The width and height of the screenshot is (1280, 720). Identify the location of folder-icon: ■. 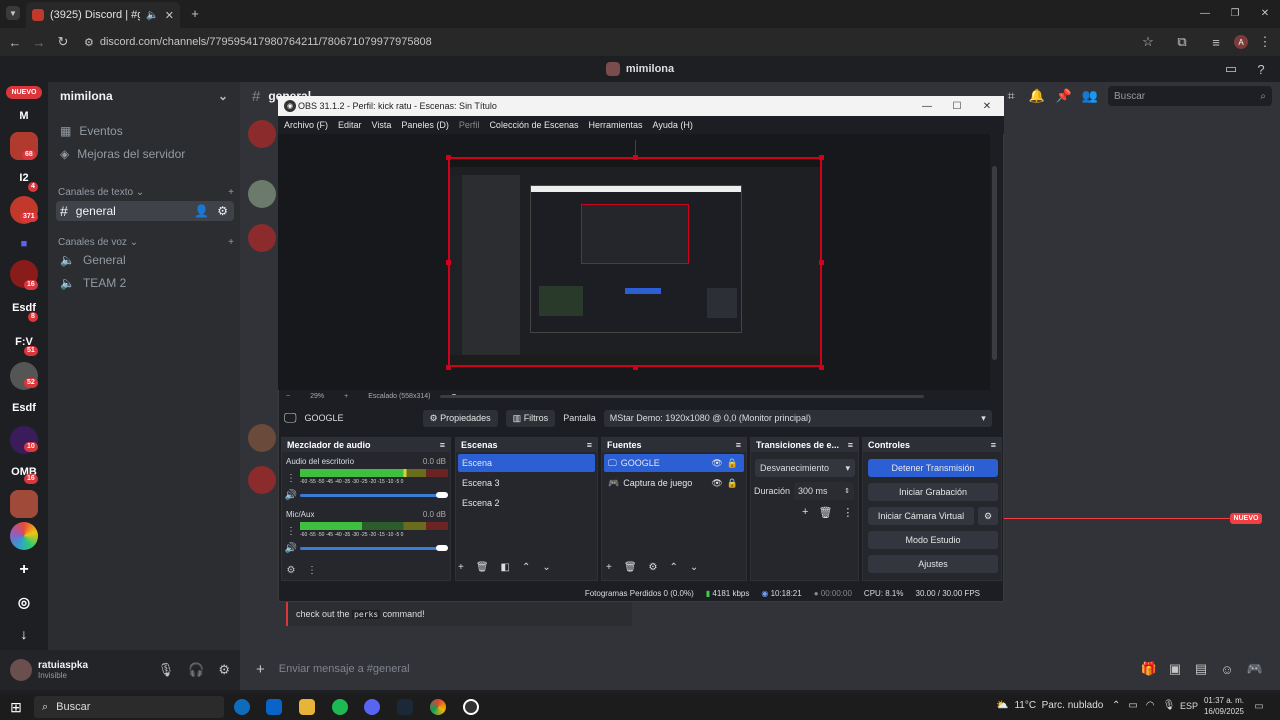
(24, 244).